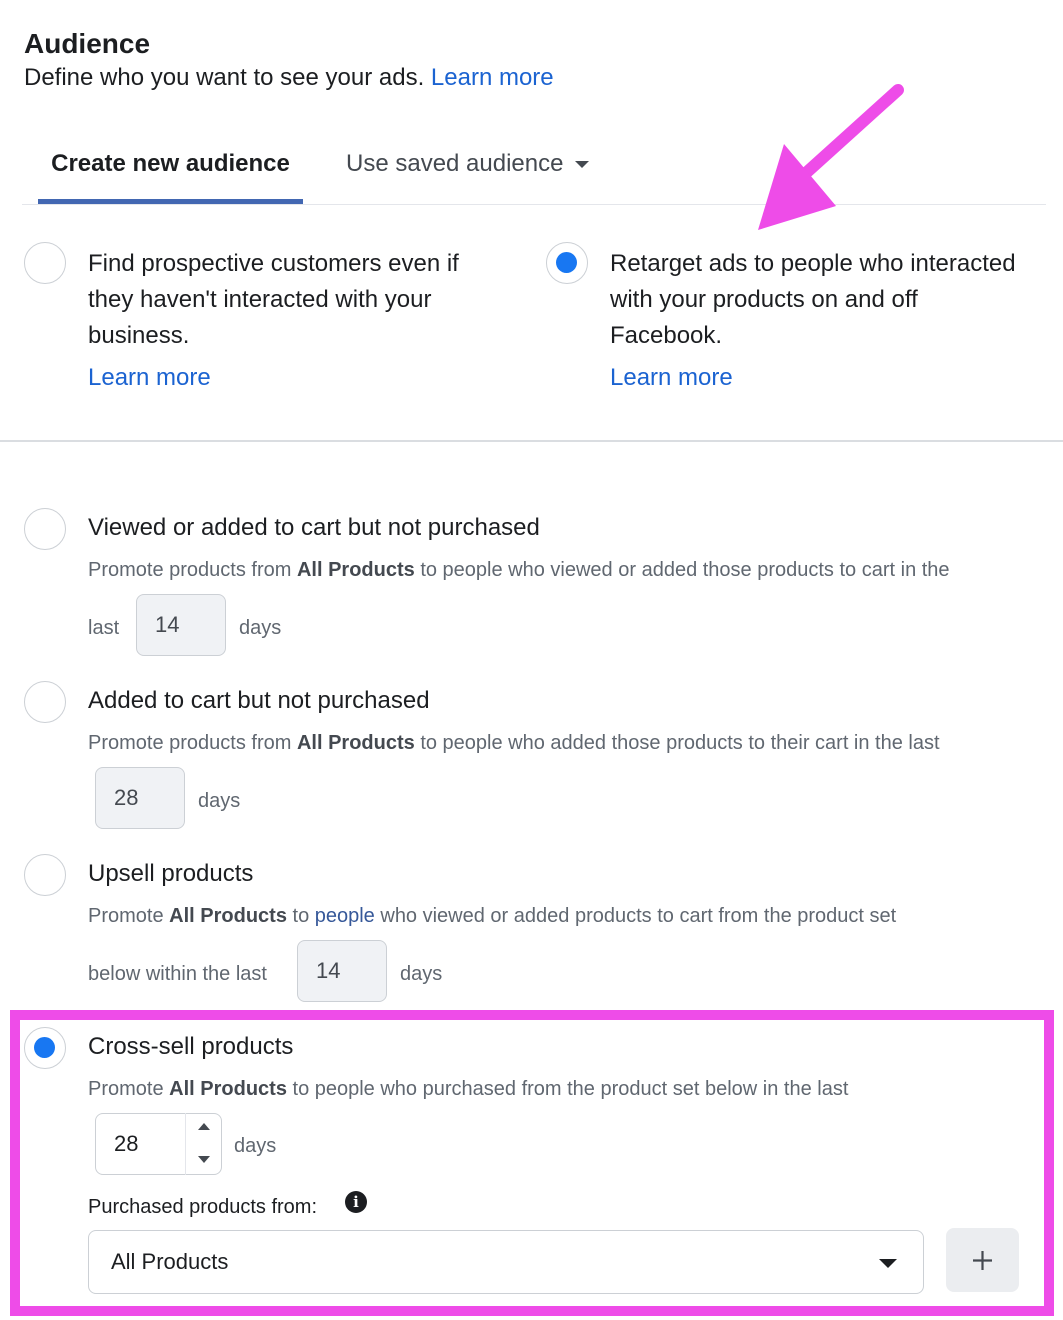 Image resolution: width=1063 pixels, height=1320 pixels. What do you see at coordinates (45, 875) in the screenshot?
I see `option-upsell-radio` at bounding box center [45, 875].